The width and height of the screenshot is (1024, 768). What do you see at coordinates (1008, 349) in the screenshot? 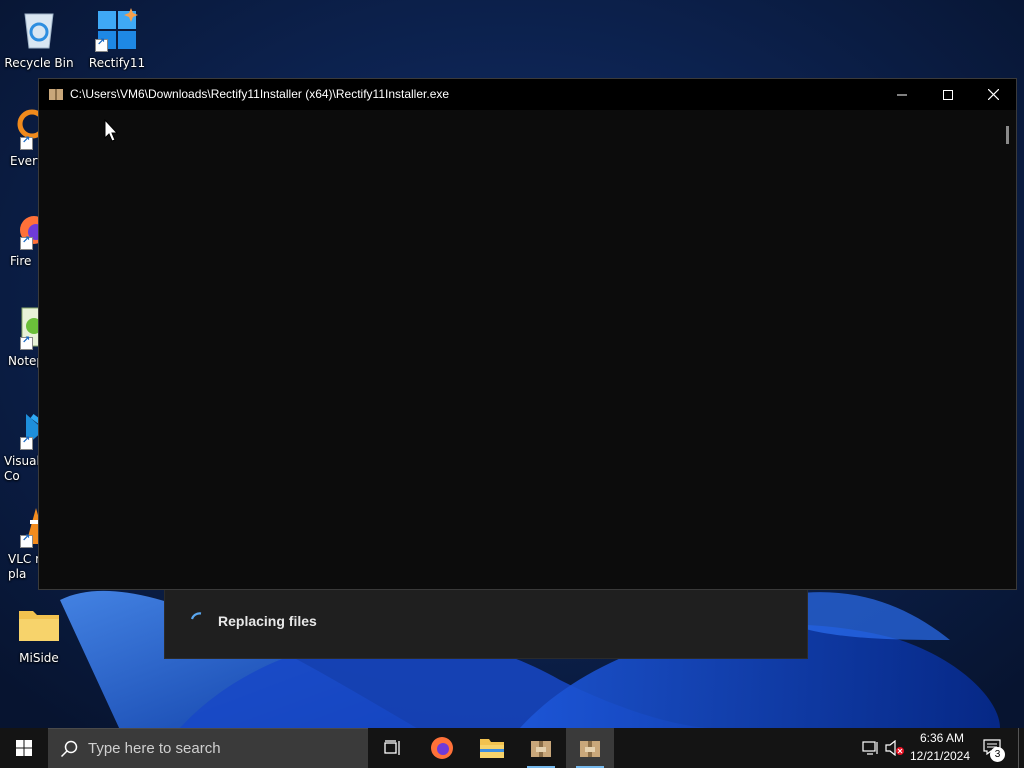
I see `console-scrollbar` at bounding box center [1008, 349].